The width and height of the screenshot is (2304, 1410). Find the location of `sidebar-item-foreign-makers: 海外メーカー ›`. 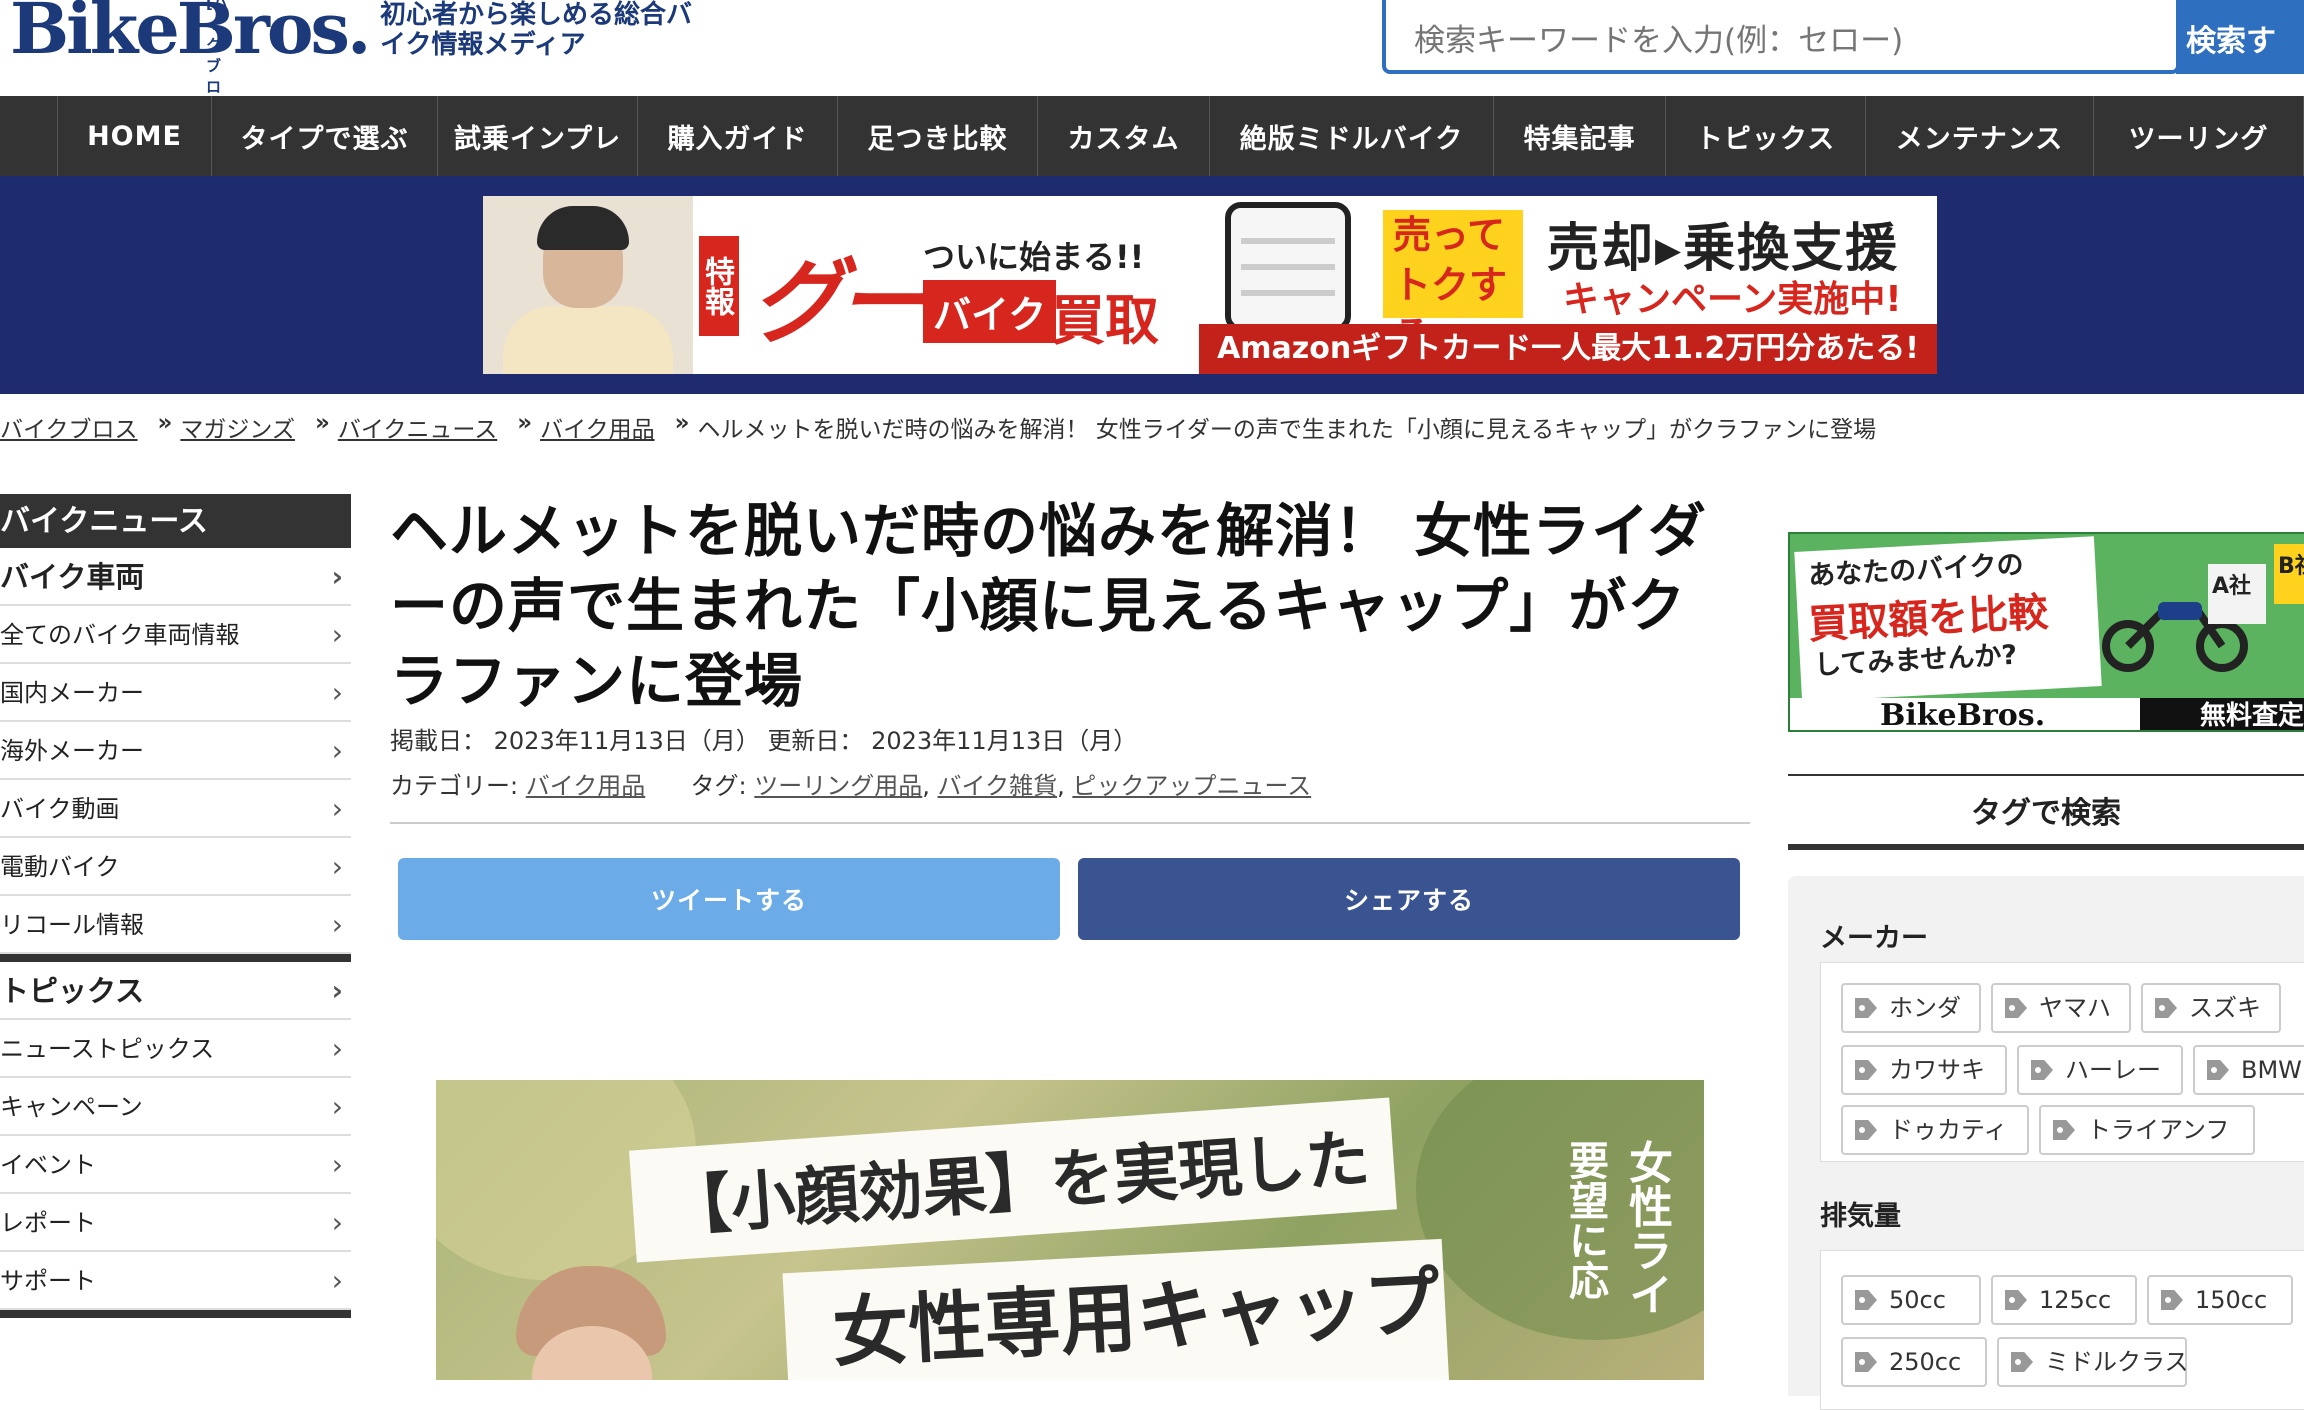

sidebar-item-foreign-makers: 海外メーカー › is located at coordinates (175, 751).